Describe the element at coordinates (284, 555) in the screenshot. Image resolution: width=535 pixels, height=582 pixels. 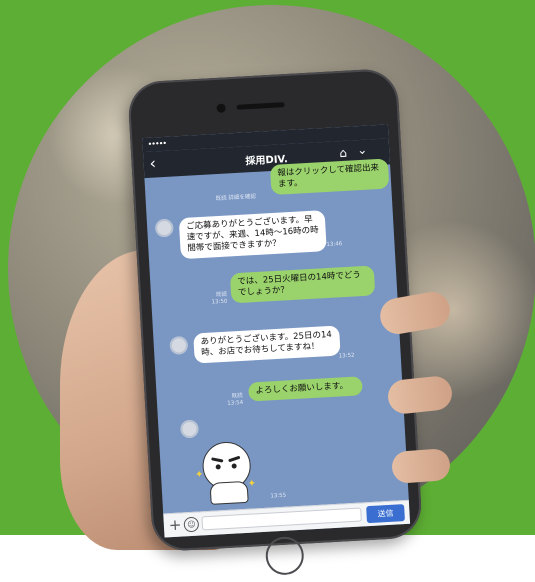
I see `home-button` at that location.